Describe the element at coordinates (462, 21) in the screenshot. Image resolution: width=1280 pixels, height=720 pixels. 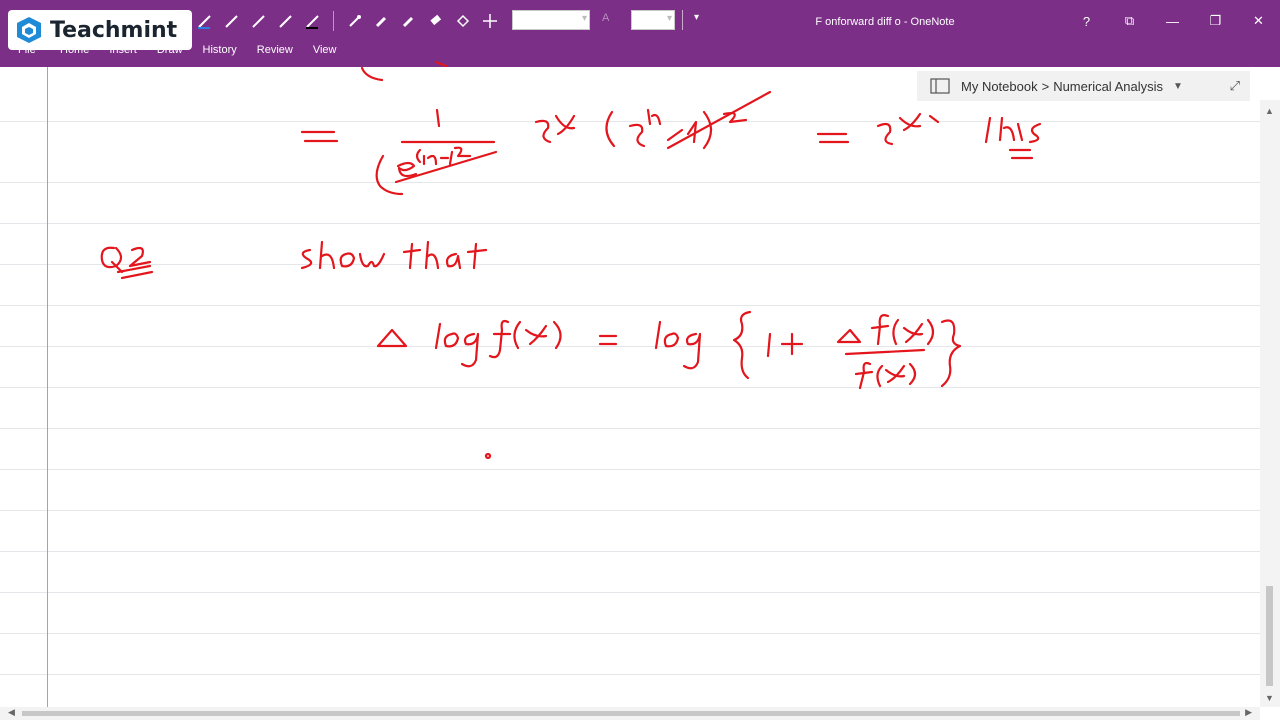
I see `lasso-select-icon` at that location.